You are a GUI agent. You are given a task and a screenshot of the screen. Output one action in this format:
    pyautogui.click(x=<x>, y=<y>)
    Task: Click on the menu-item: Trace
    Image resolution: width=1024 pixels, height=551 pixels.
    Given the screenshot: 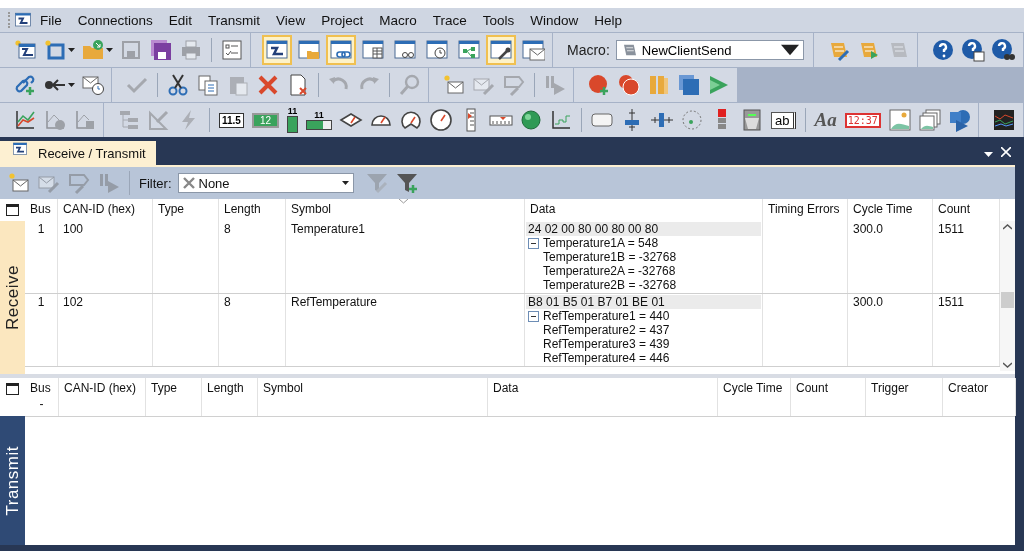 What is the action you would take?
    pyautogui.click(x=449, y=20)
    